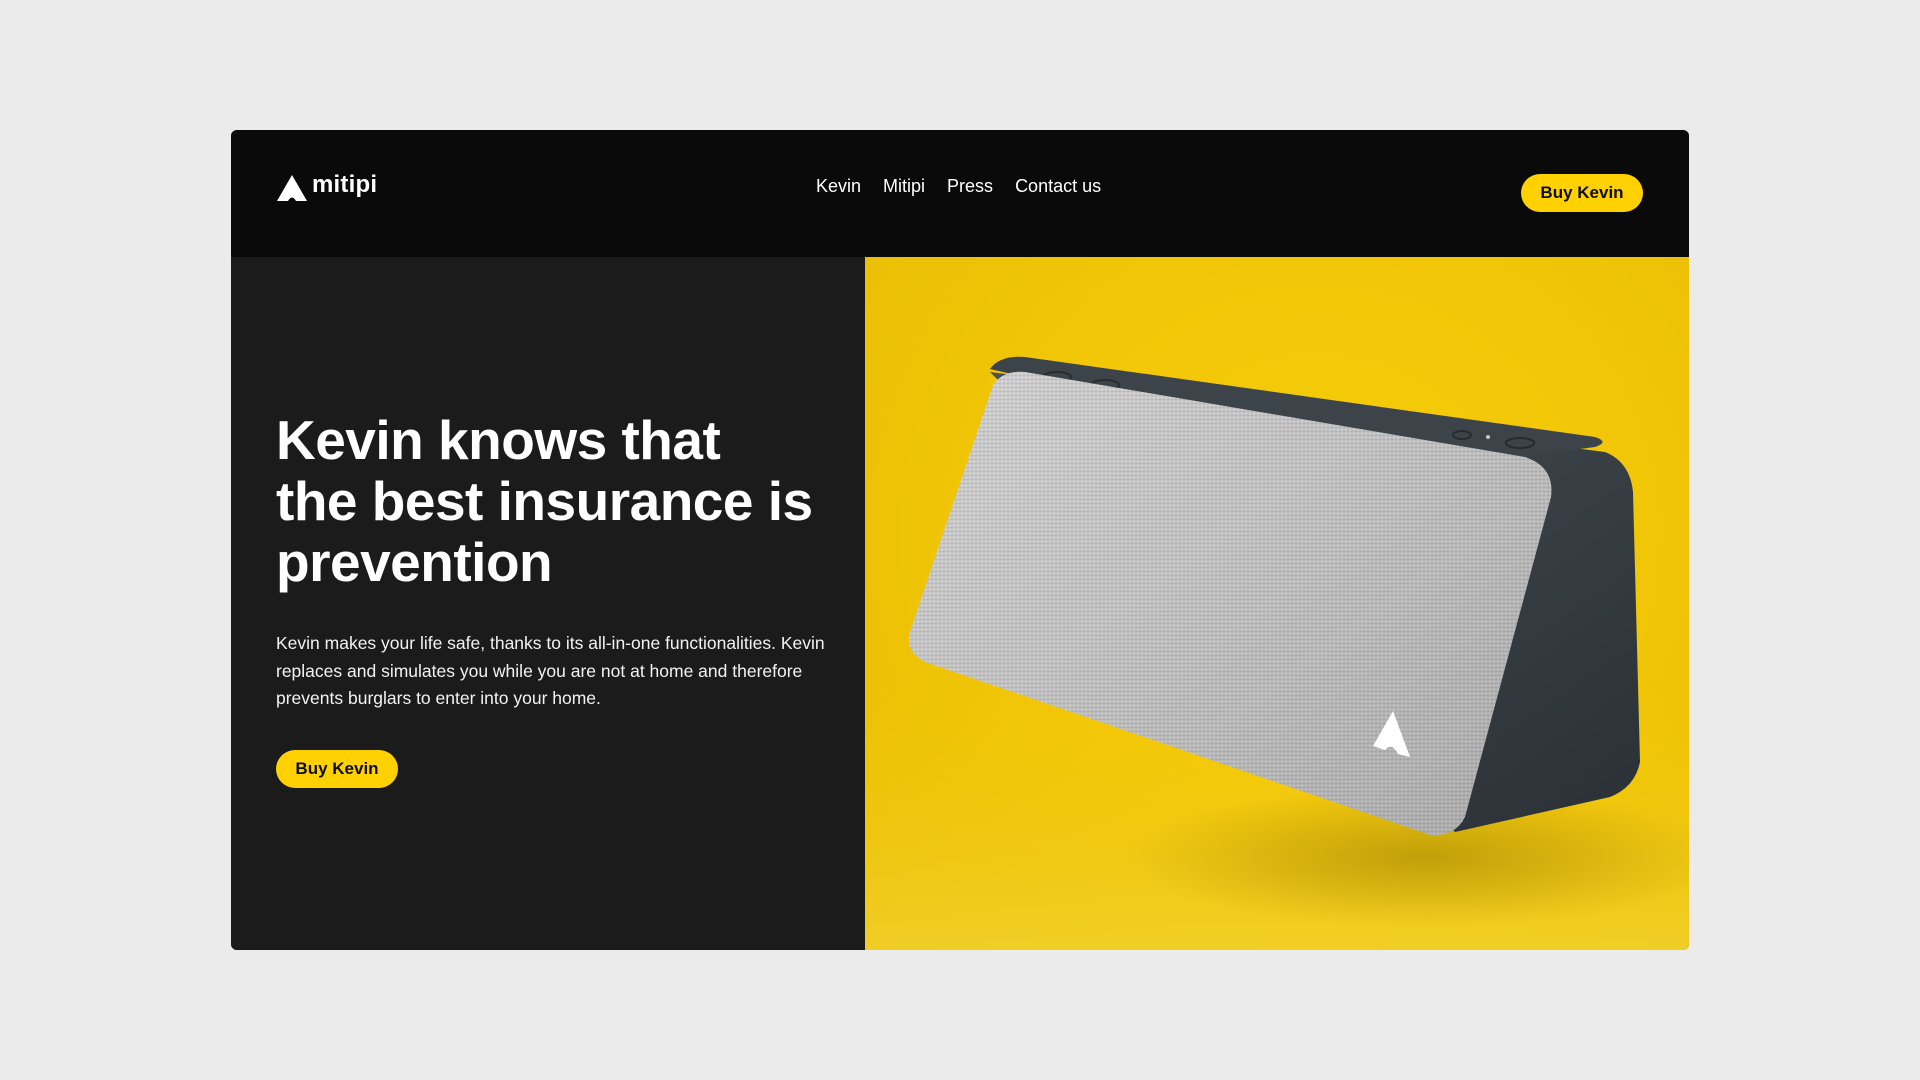  I want to click on mitipi-triangle-logo-icon, so click(292, 188).